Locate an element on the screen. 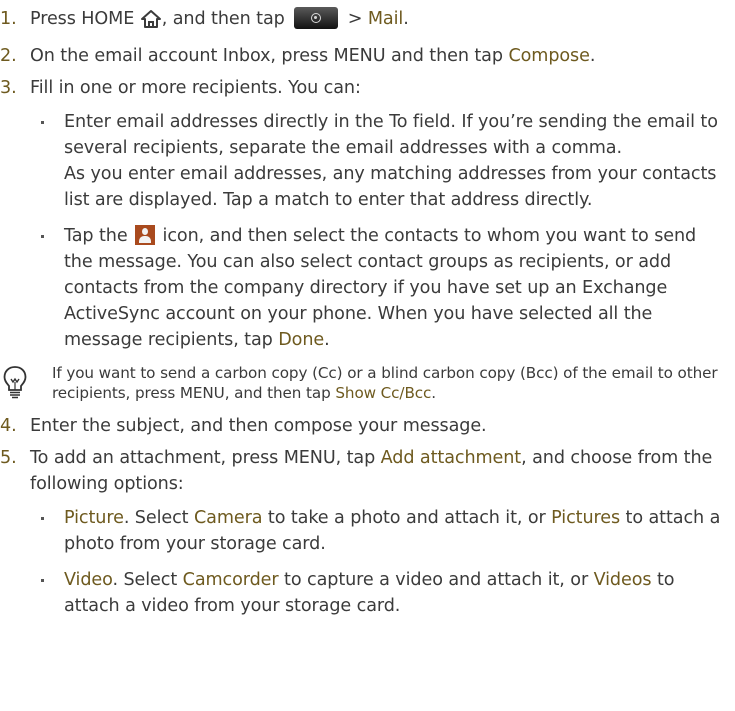 This screenshot has height=711, width=735. step-text-sep: > is located at coordinates (355, 19).